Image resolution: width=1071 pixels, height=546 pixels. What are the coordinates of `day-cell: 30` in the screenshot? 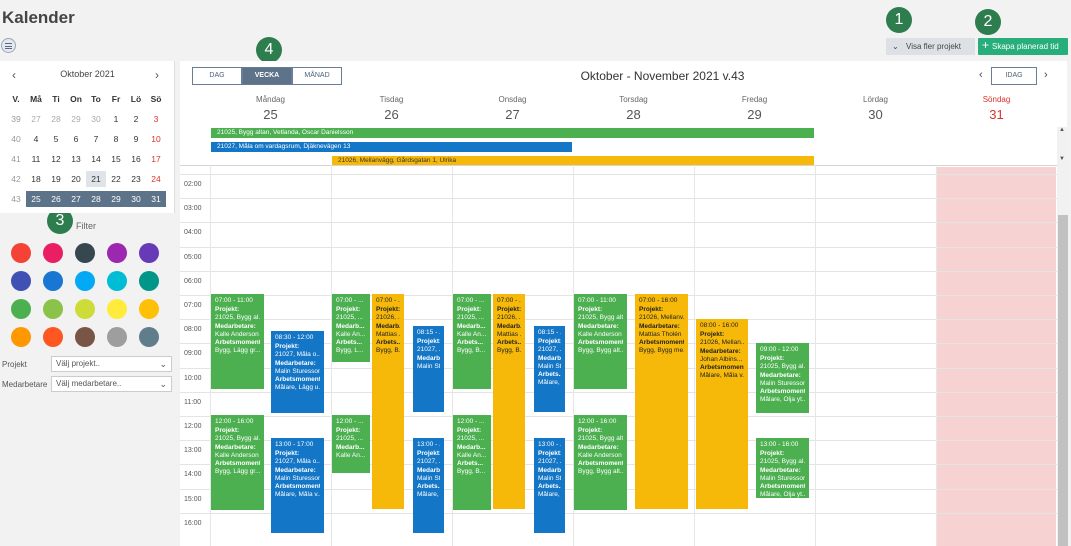 It's located at (96, 119).